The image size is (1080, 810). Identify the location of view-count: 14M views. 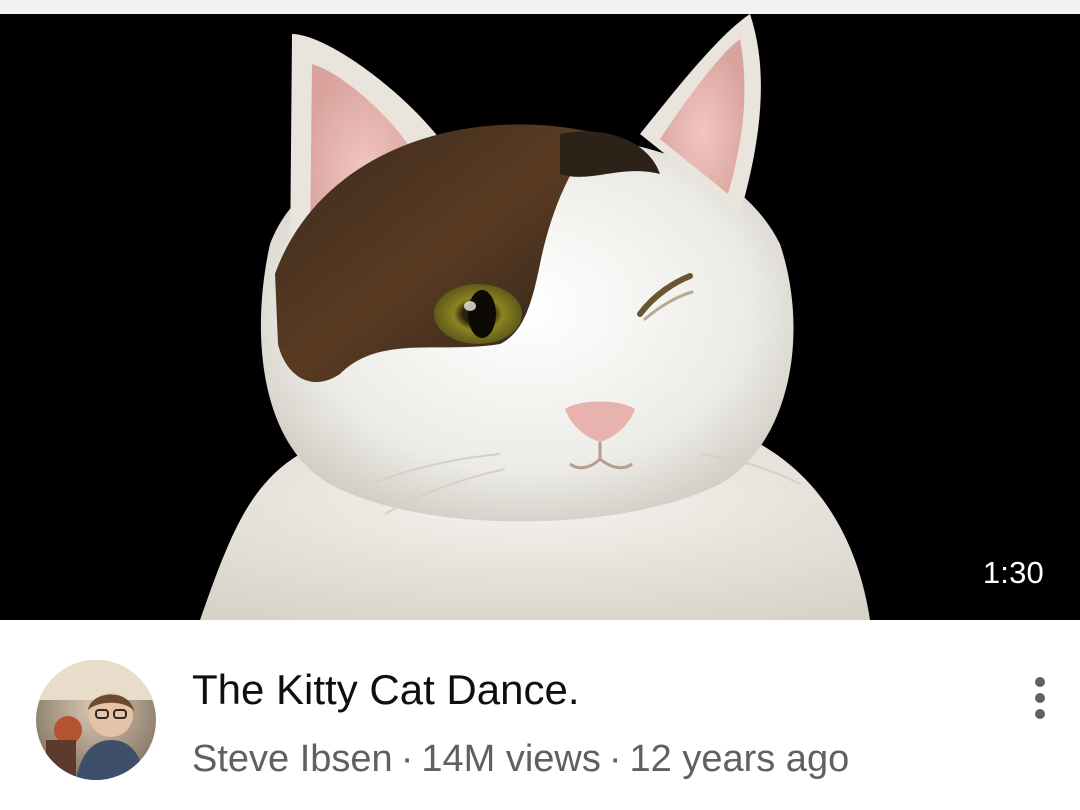
(511, 759).